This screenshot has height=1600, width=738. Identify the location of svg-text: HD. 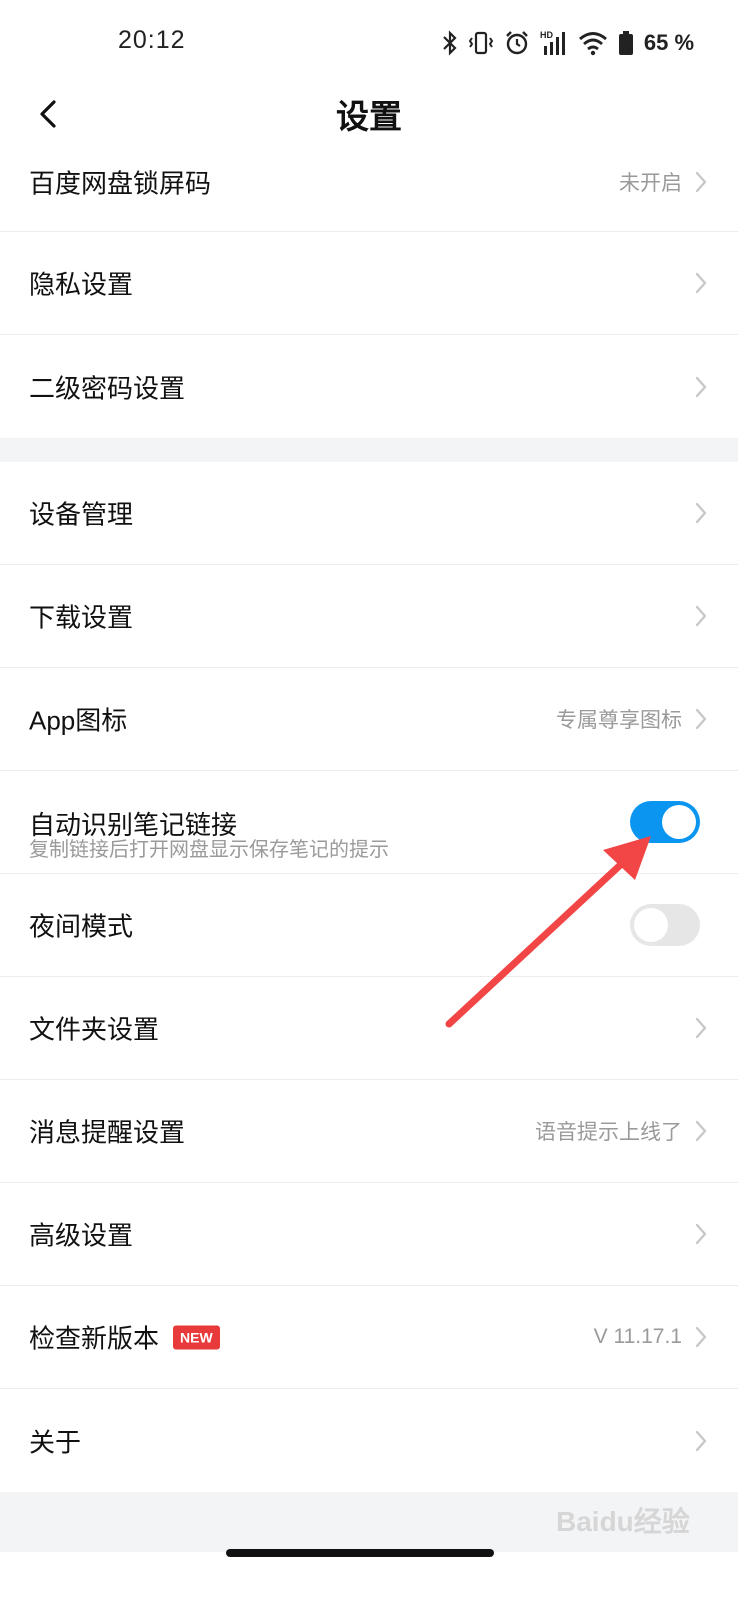
(546, 35).